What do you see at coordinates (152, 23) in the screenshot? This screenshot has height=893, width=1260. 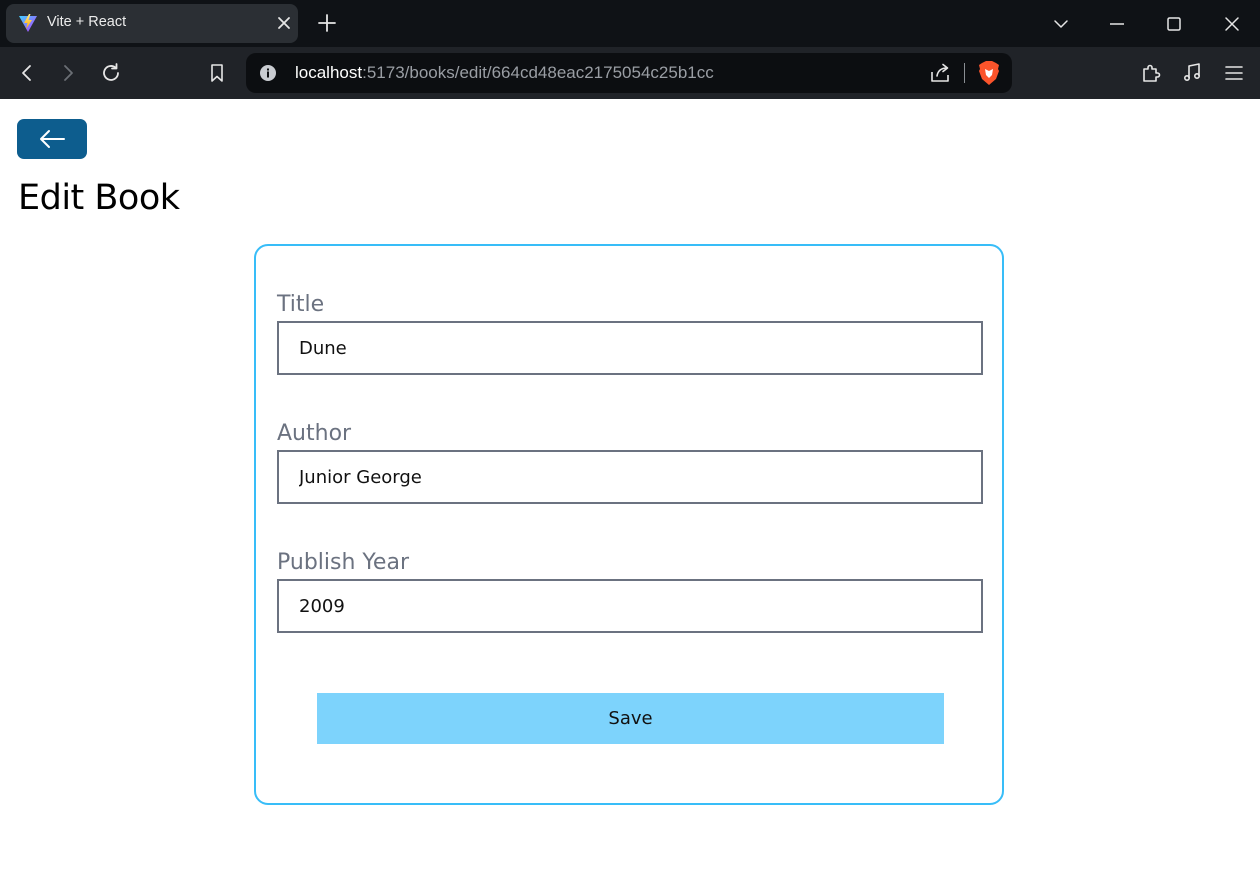 I see `browser-tab: Vite + React` at bounding box center [152, 23].